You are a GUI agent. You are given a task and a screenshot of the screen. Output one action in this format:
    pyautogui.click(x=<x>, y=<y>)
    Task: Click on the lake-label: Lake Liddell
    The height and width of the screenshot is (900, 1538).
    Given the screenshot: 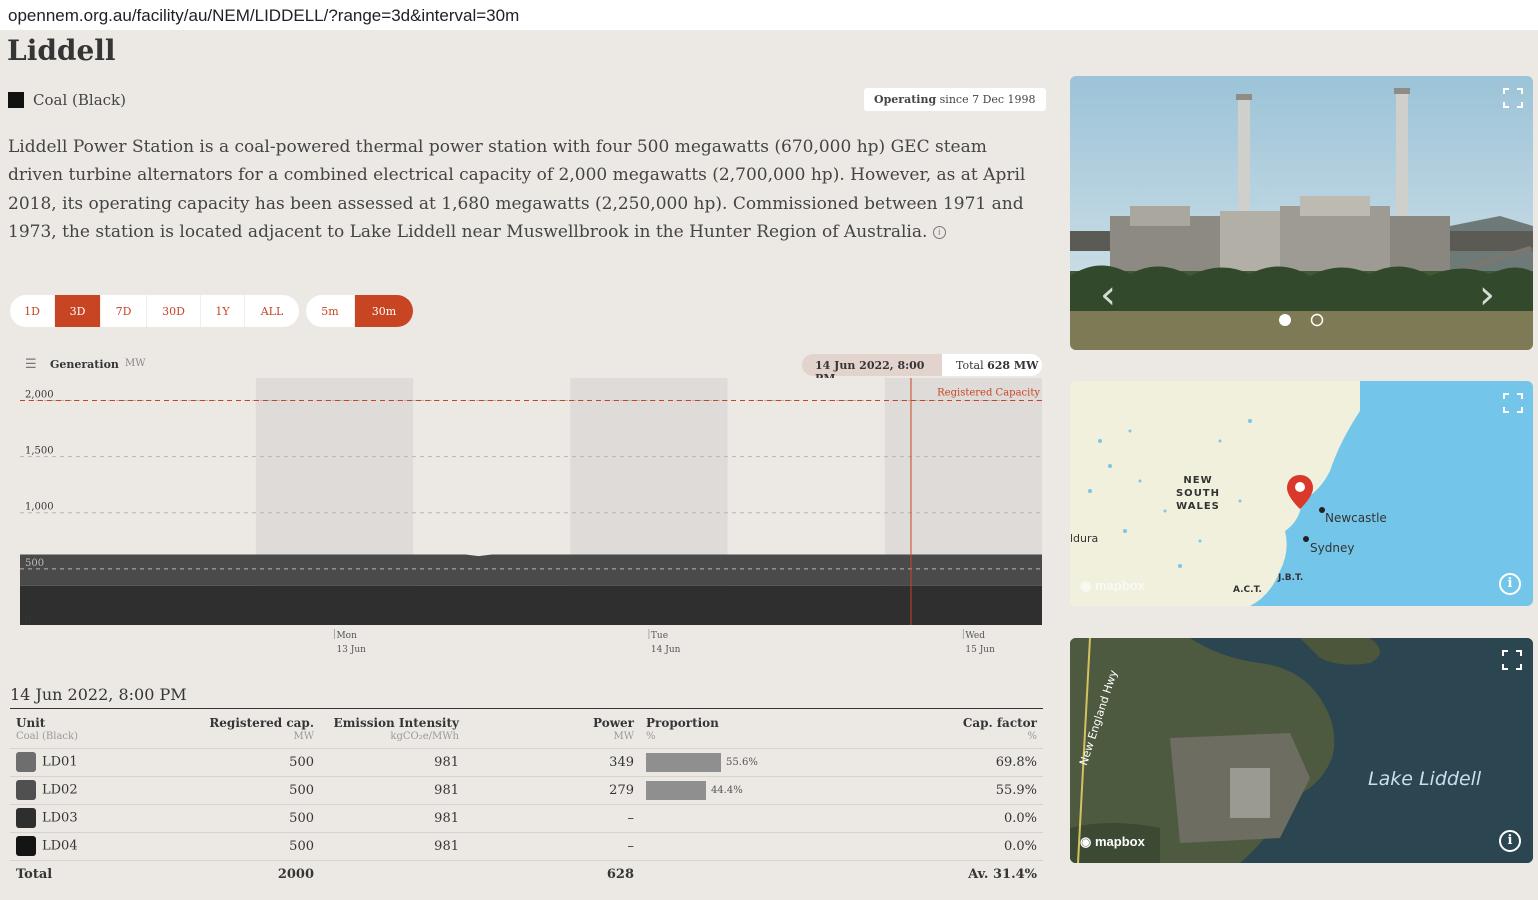 What is the action you would take?
    pyautogui.click(x=1425, y=779)
    